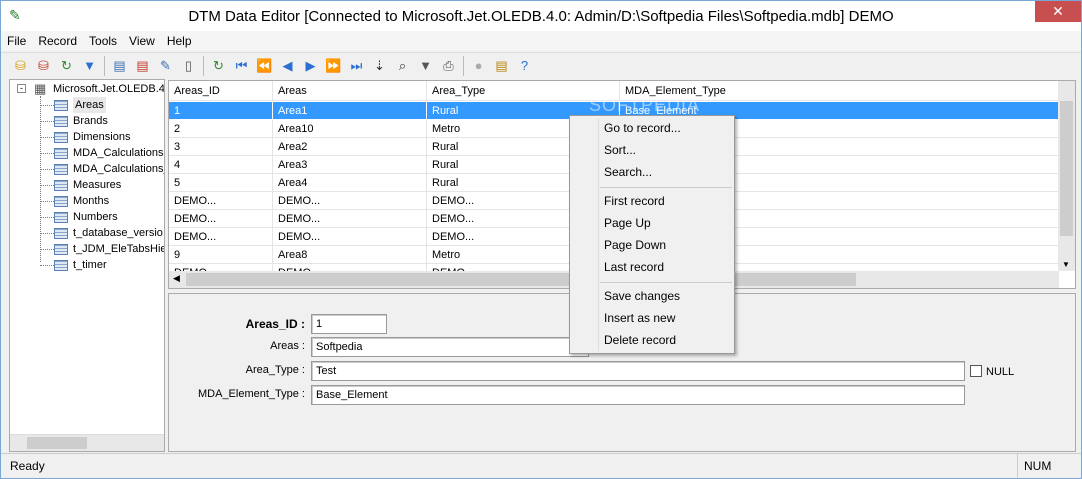  I want to click on new-page-icon: ▯, so click(188, 66).